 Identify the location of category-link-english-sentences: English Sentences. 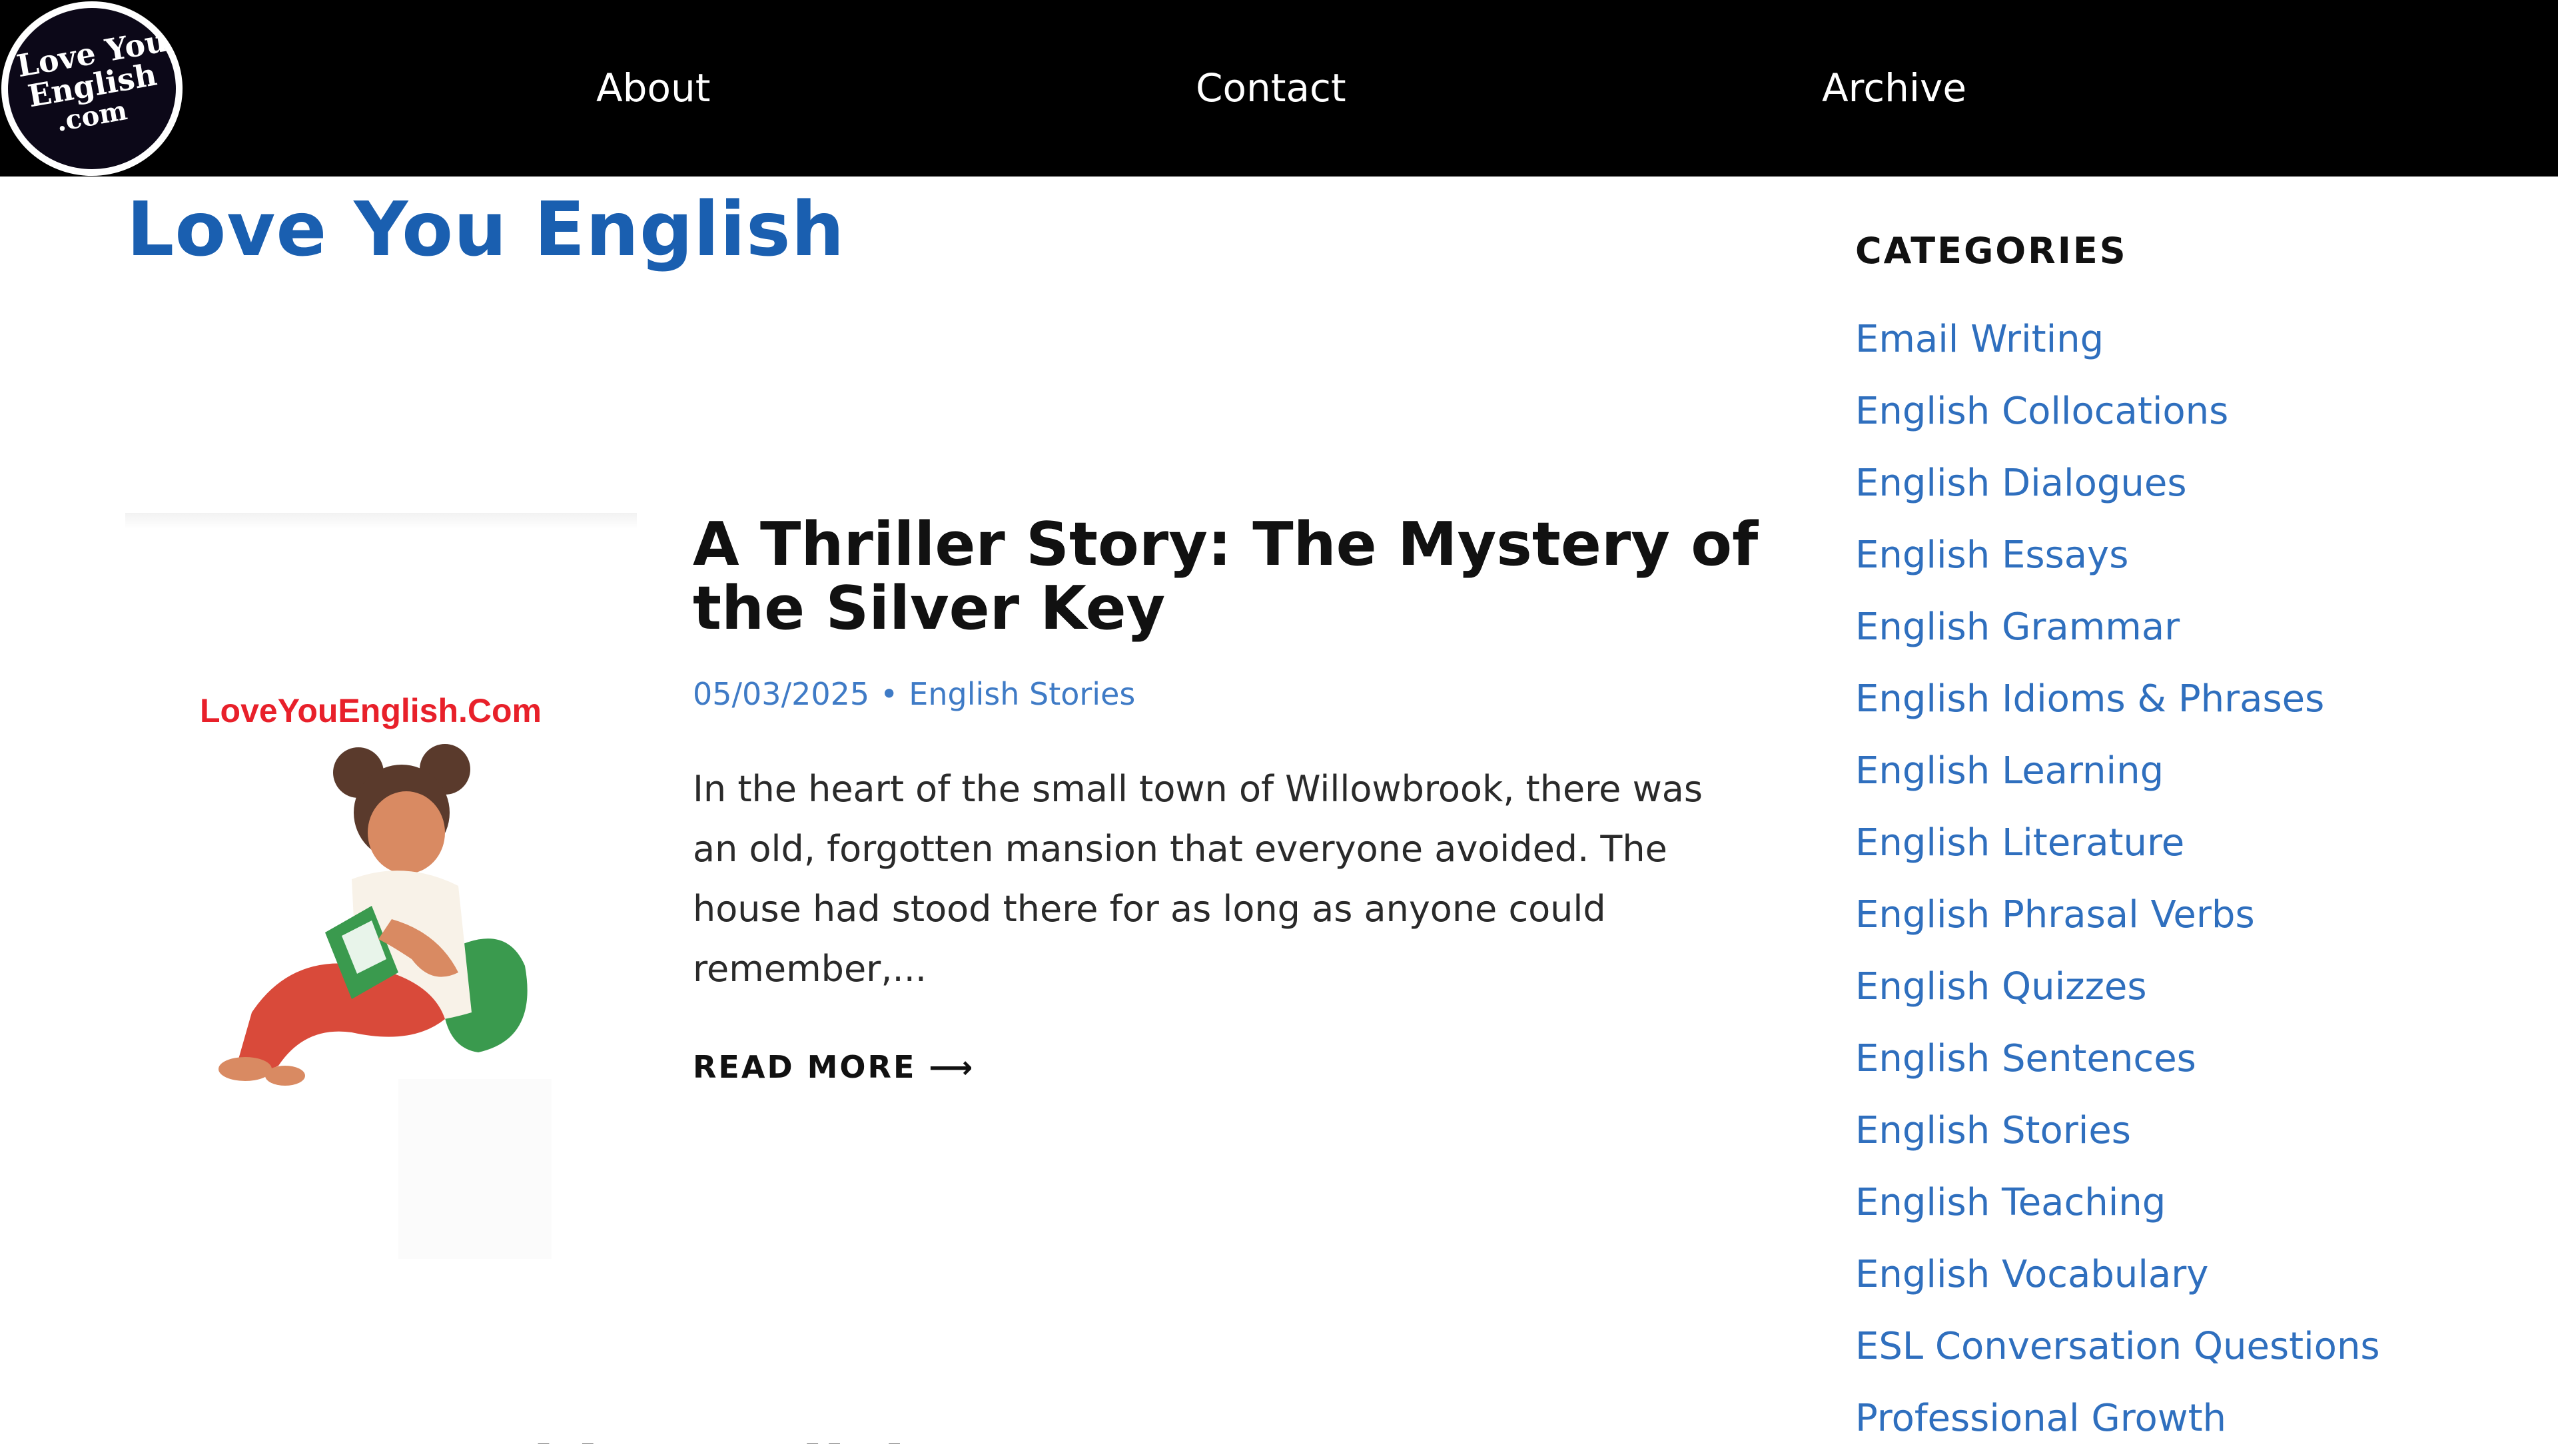
(2117, 1068).